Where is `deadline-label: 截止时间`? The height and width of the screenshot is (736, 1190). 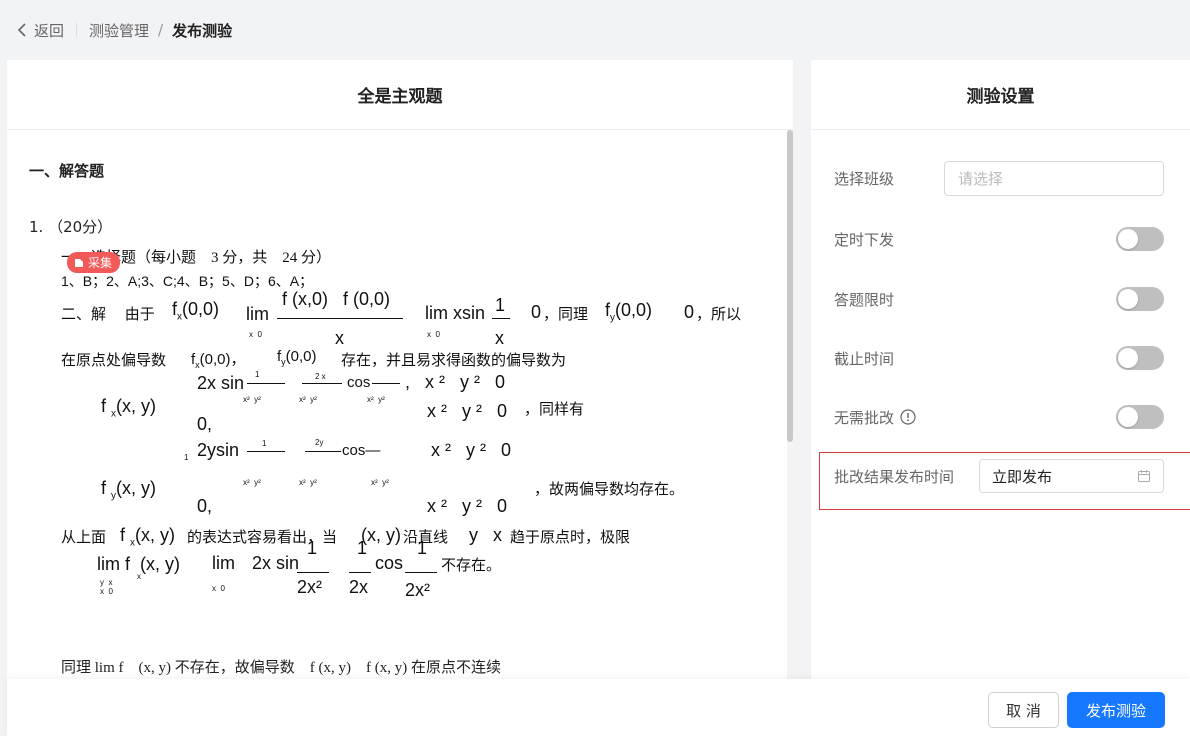
deadline-label: 截止时间 is located at coordinates (864, 358).